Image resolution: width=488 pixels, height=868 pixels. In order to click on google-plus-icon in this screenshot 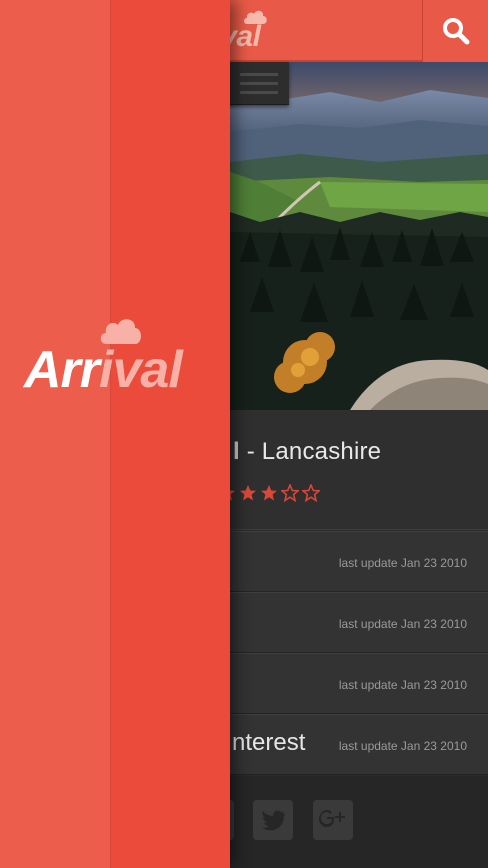, I will do `click(333, 820)`.